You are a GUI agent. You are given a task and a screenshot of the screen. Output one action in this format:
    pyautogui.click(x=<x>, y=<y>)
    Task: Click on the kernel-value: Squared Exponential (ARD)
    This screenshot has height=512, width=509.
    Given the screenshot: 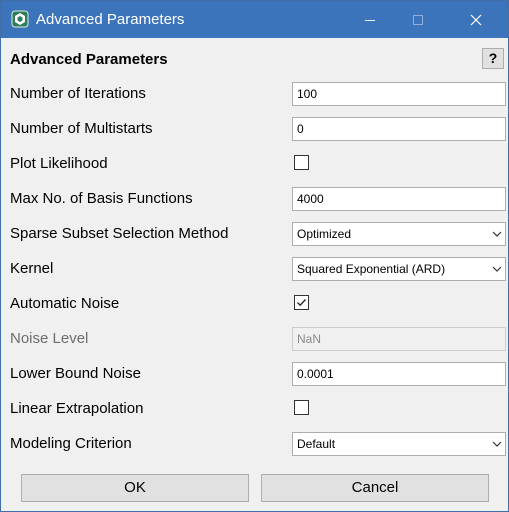 What is the action you would take?
    pyautogui.click(x=371, y=269)
    